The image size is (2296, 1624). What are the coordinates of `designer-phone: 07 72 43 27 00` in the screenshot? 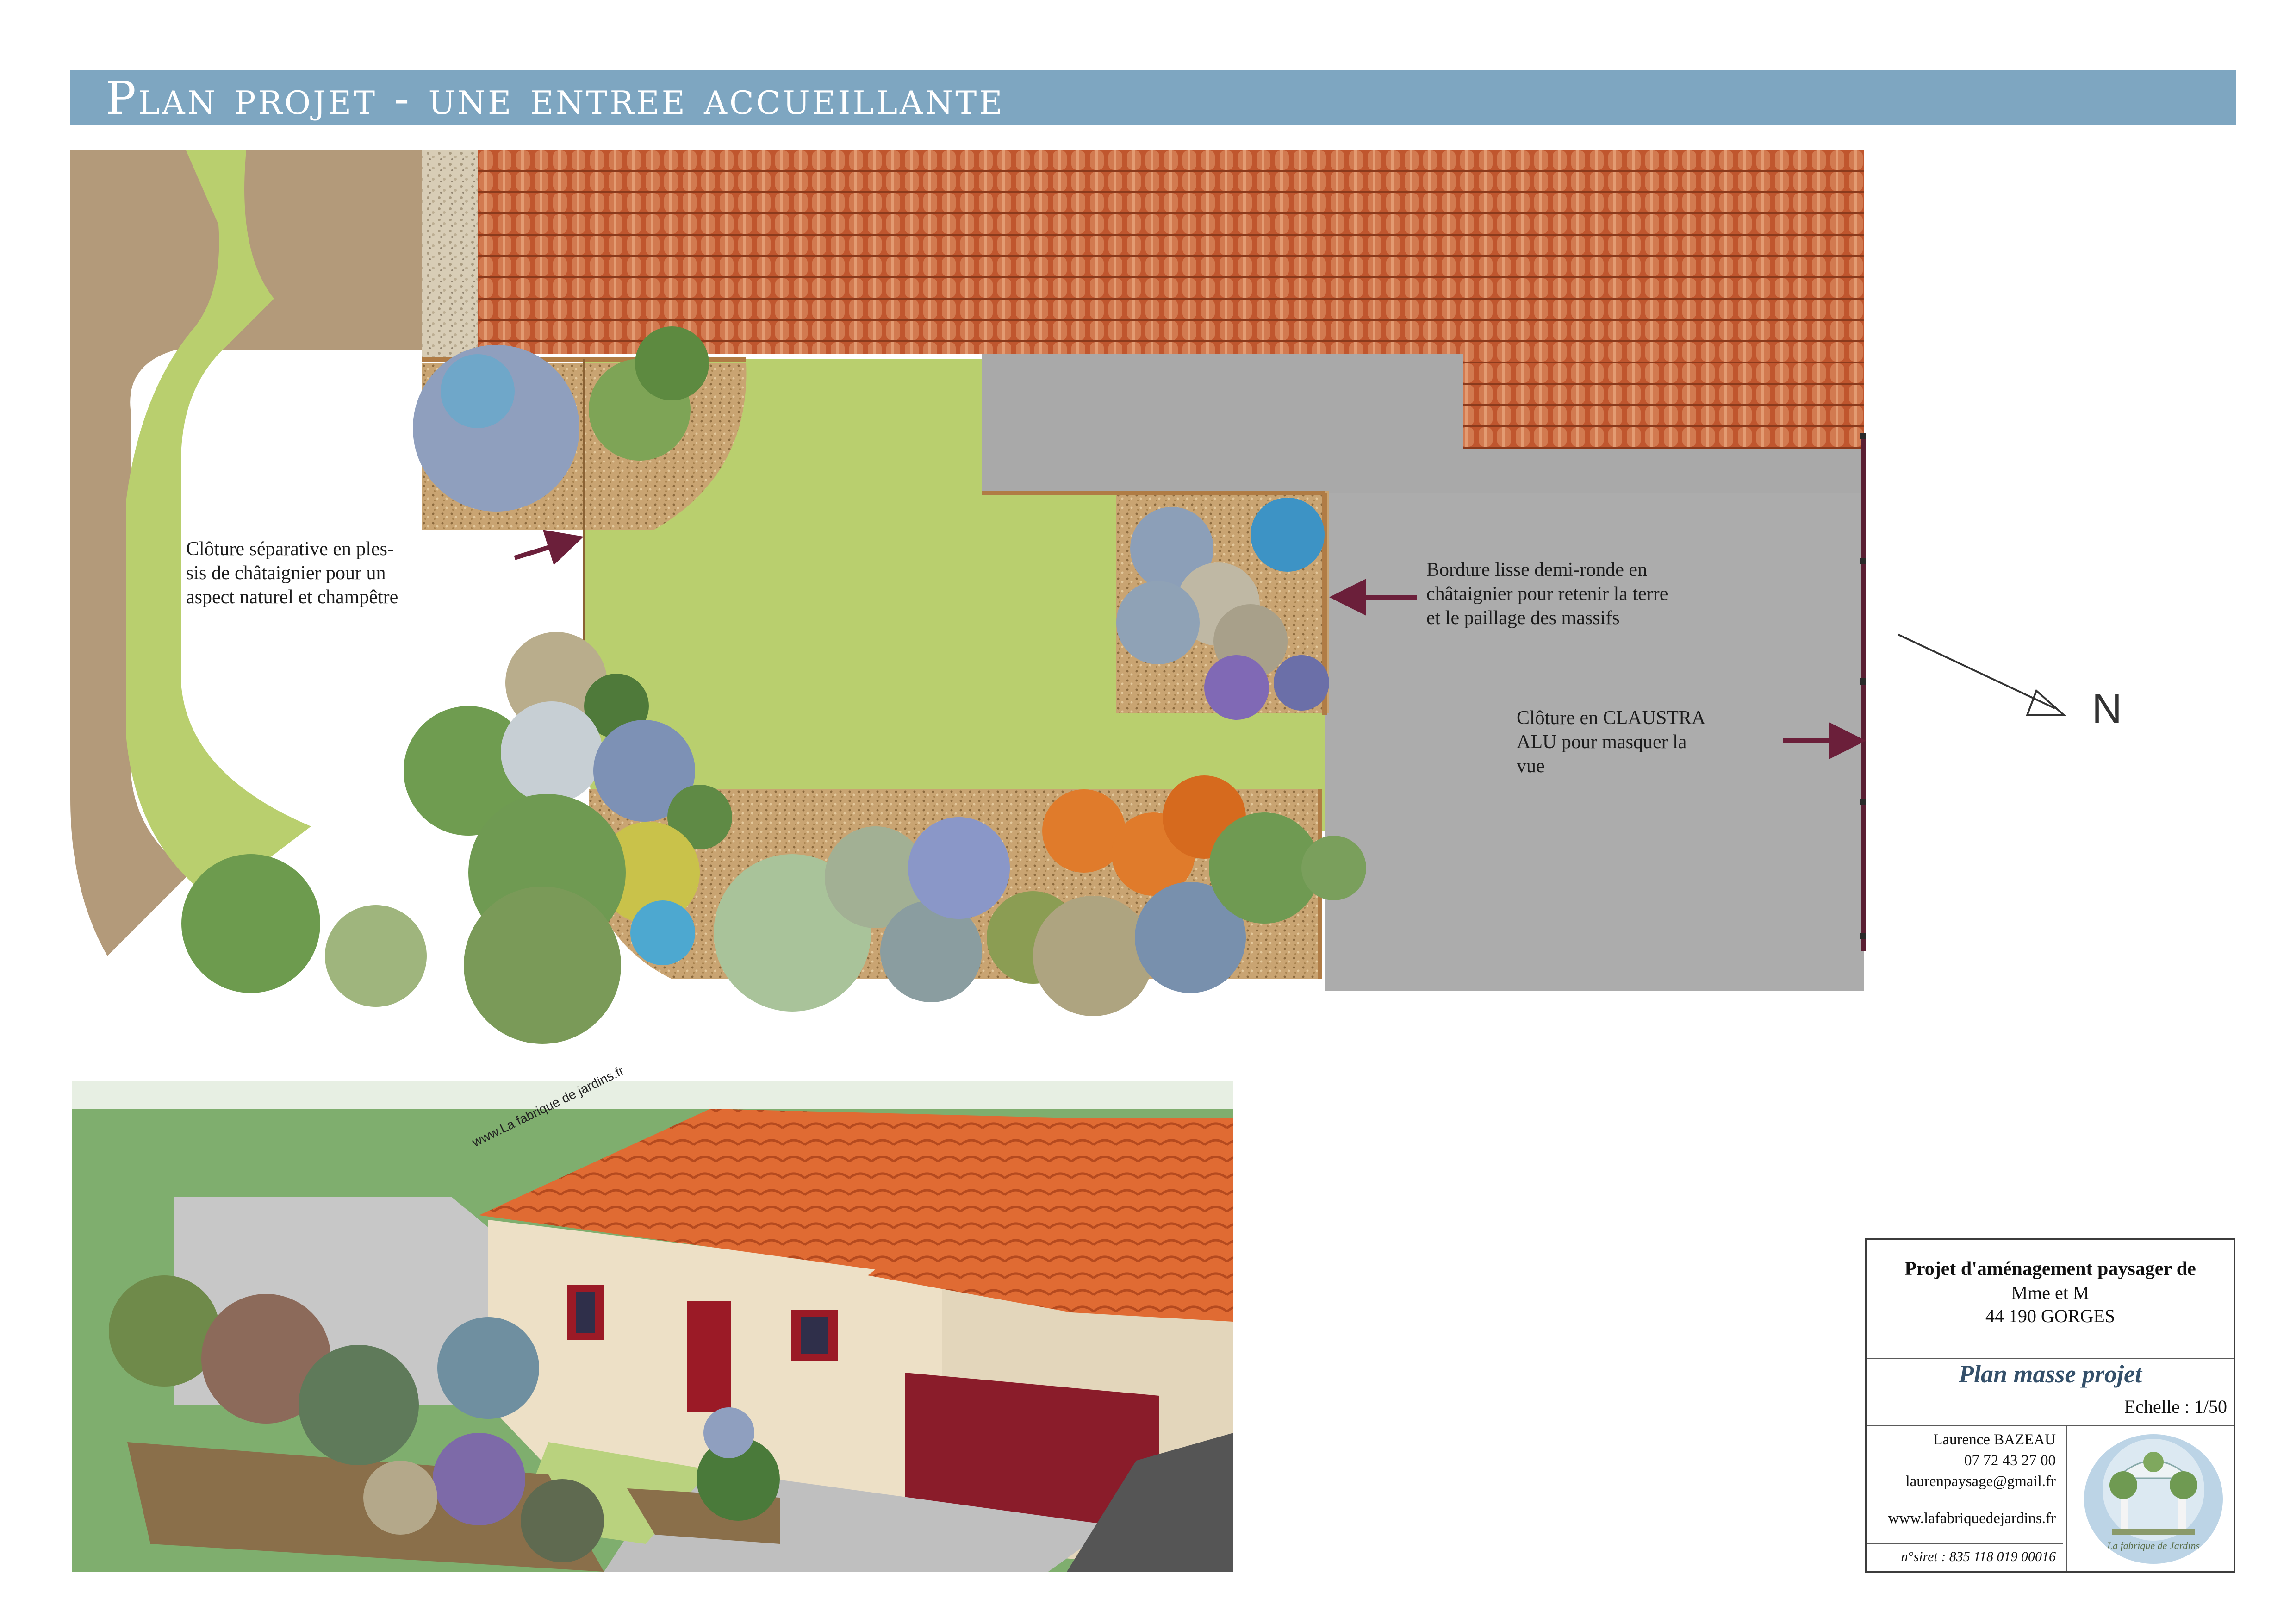 It's located at (2010, 1460).